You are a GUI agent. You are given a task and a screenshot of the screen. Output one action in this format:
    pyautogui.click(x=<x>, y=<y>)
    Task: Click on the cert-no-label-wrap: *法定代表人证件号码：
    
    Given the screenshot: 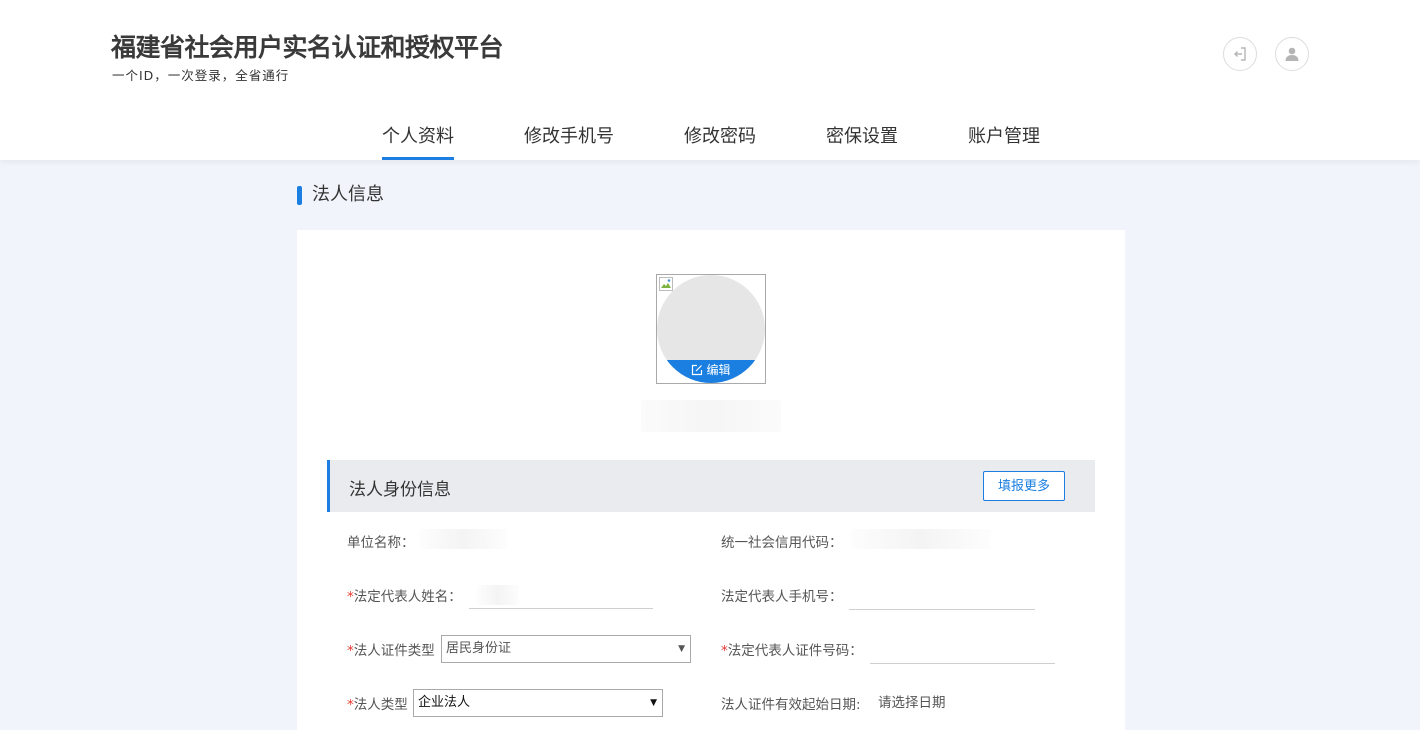 What is the action you would take?
    pyautogui.click(x=792, y=649)
    